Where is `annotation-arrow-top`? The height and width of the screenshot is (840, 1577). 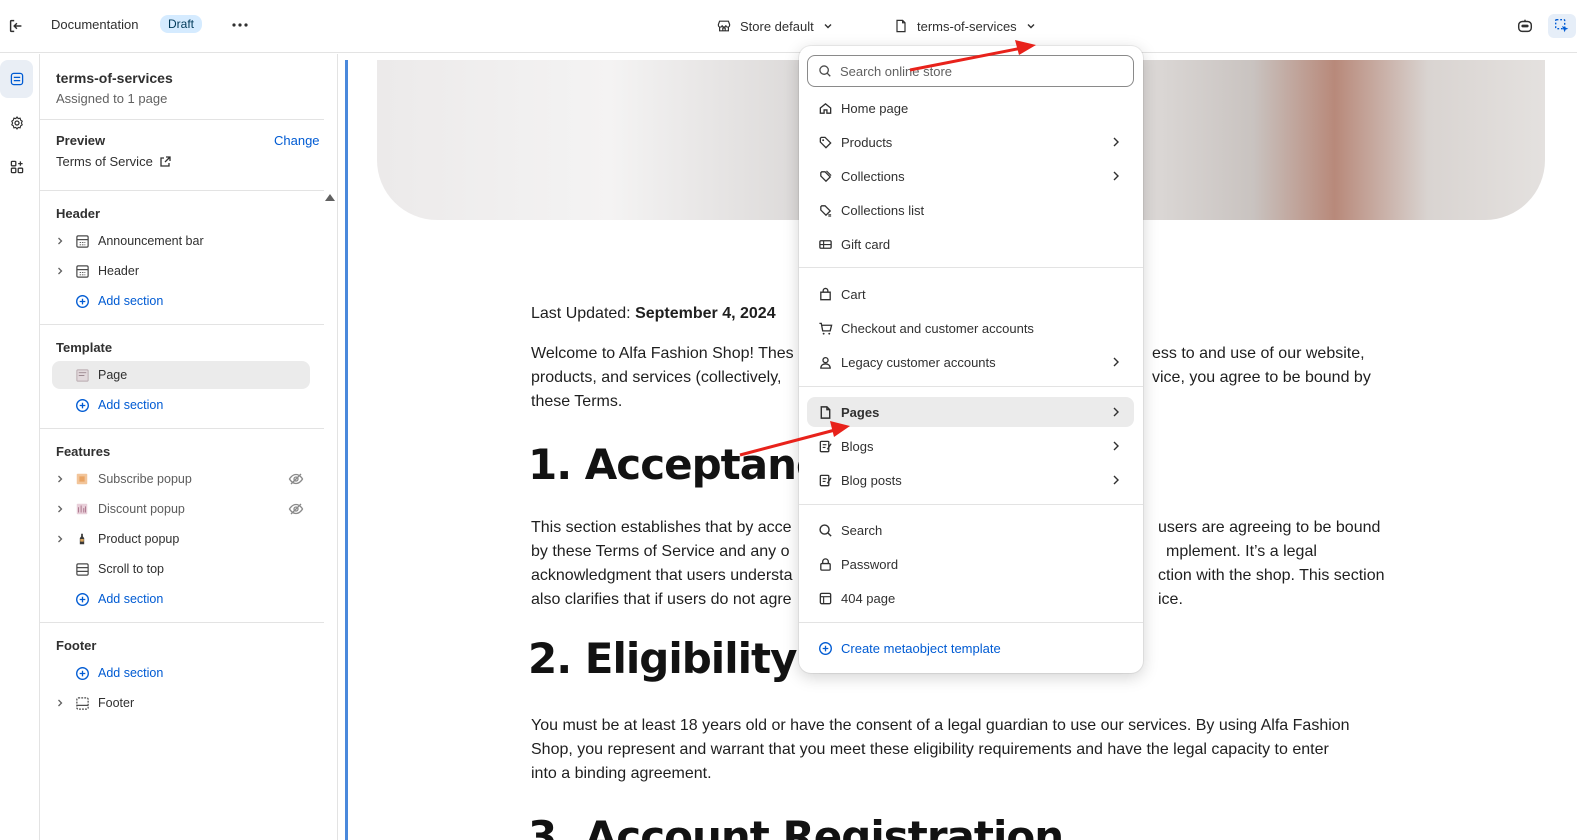
annotation-arrow-top is located at coordinates (972, 56).